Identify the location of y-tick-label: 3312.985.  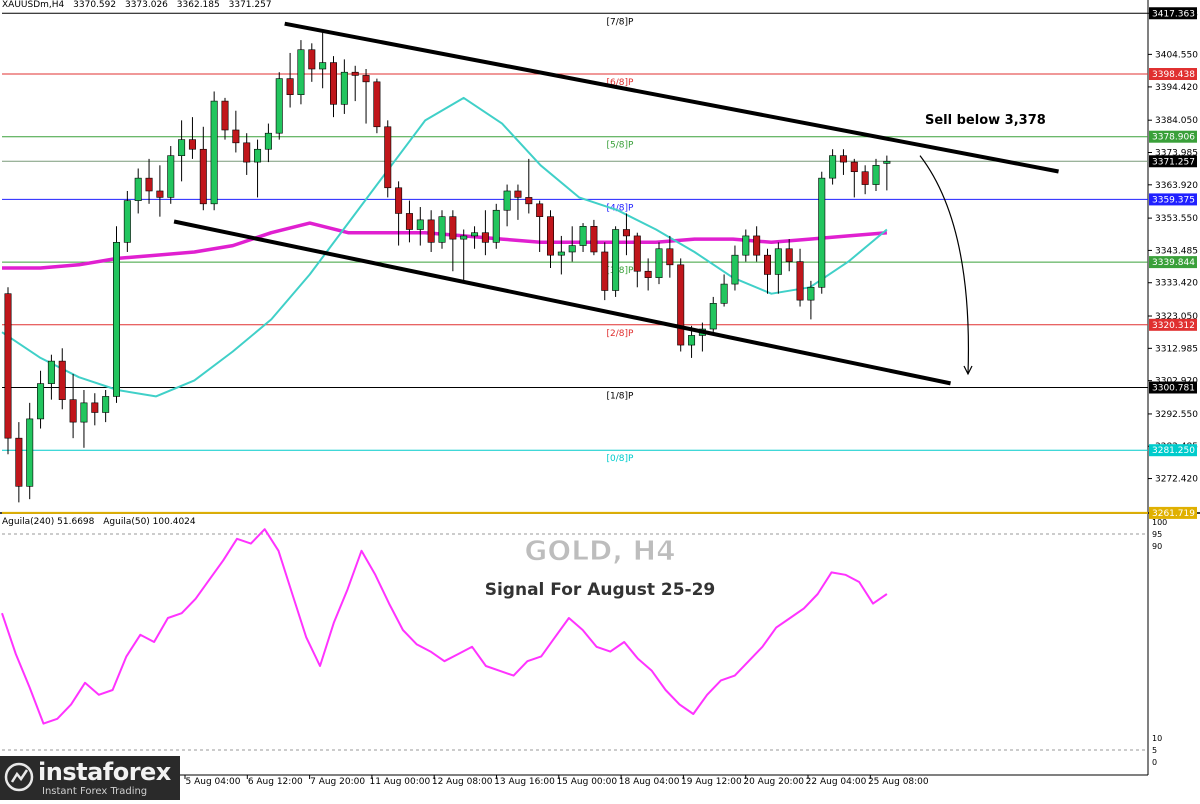
(1176, 349).